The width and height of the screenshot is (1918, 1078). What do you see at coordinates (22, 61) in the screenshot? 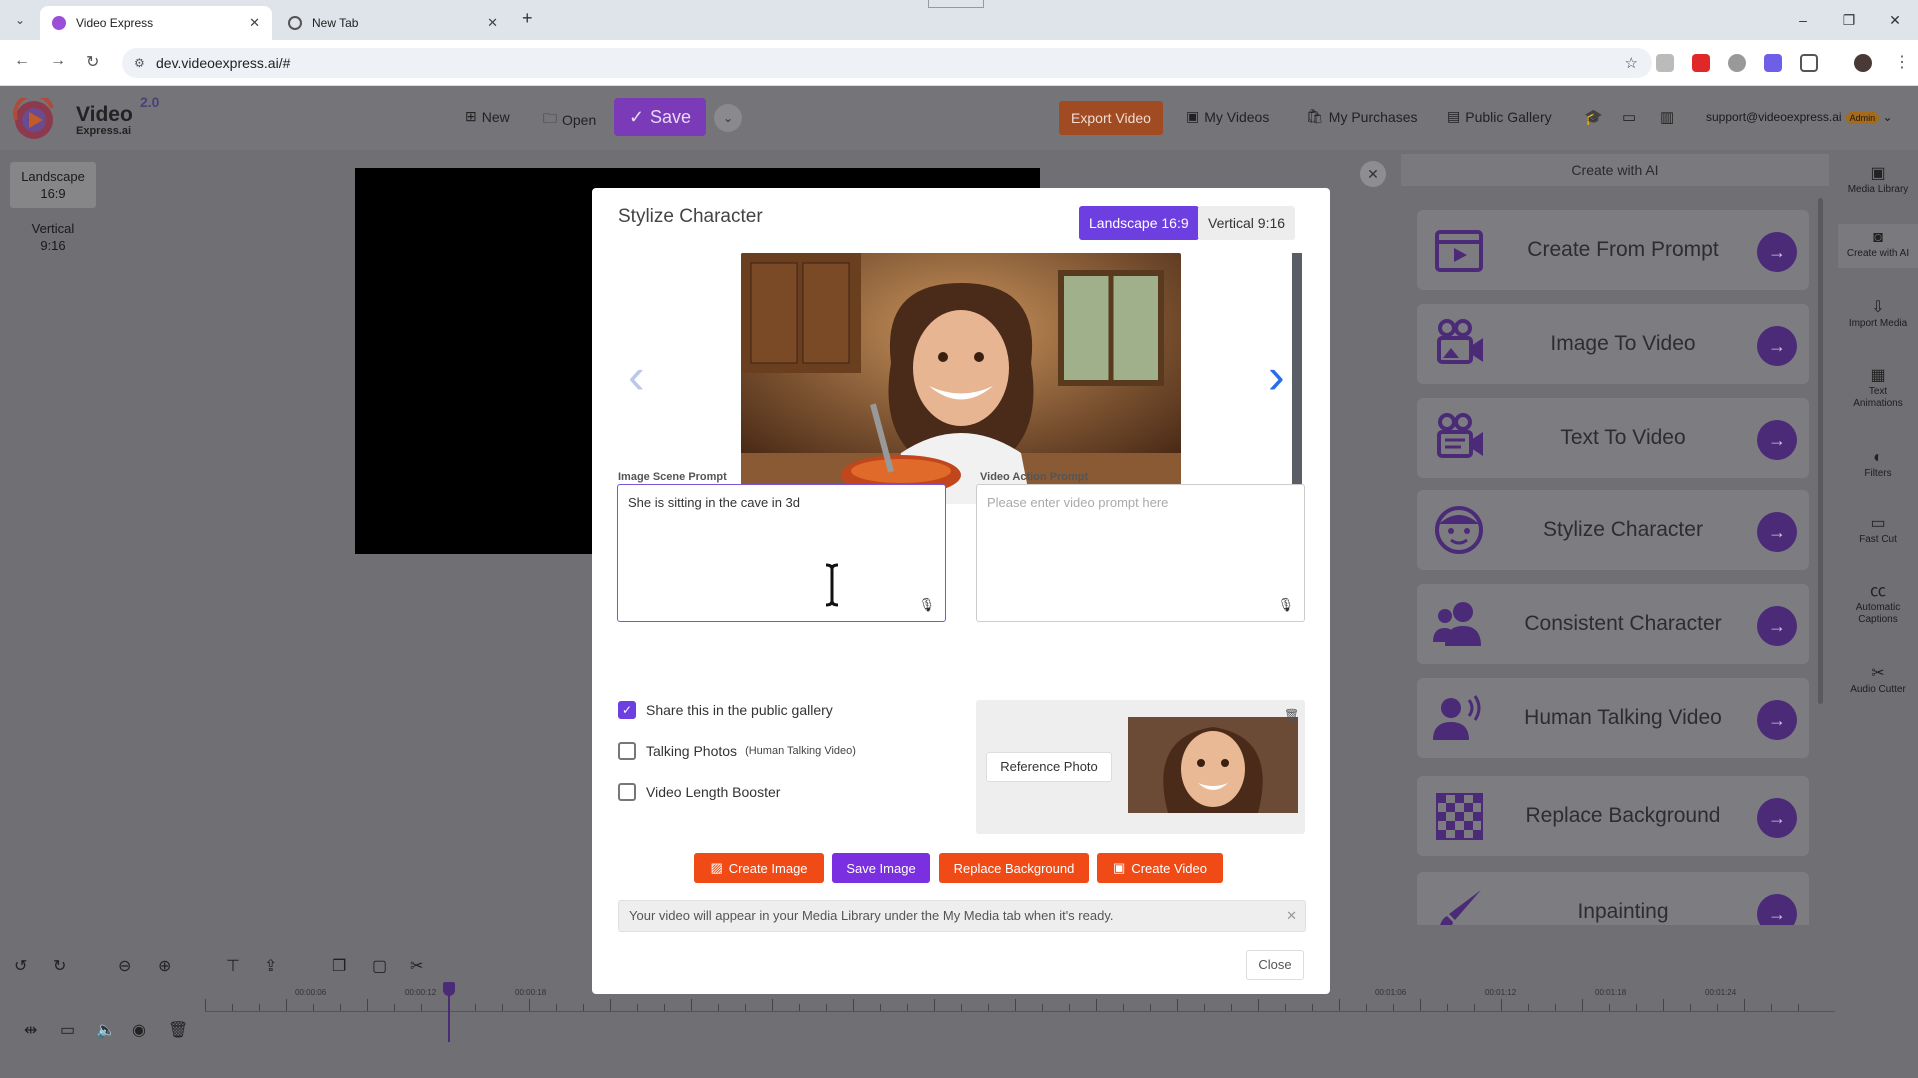
I see `back-icon: ←` at bounding box center [22, 61].